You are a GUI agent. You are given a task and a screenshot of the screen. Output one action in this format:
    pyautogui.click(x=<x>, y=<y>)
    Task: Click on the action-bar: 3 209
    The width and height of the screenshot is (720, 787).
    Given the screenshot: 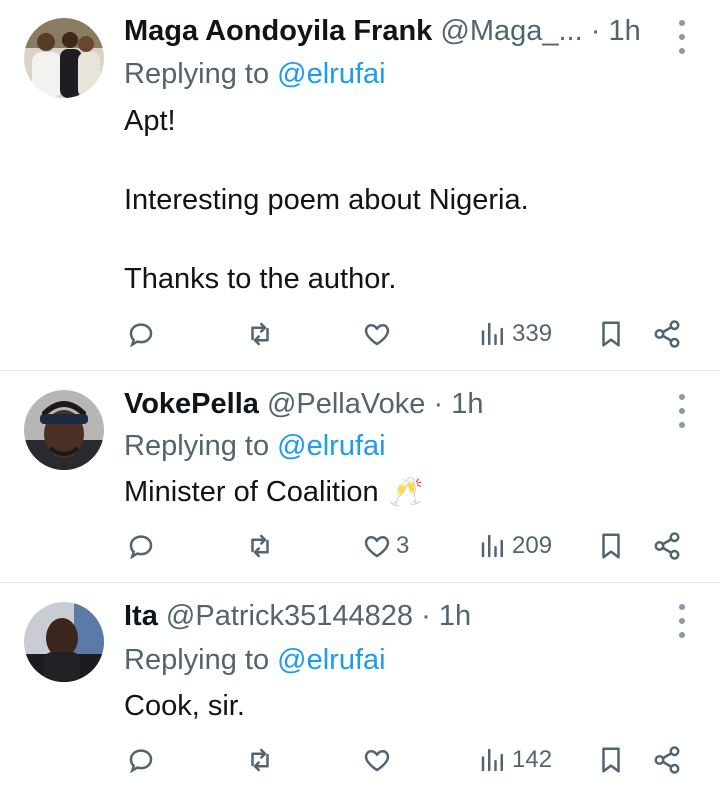 What is the action you would take?
    pyautogui.click(x=360, y=546)
    